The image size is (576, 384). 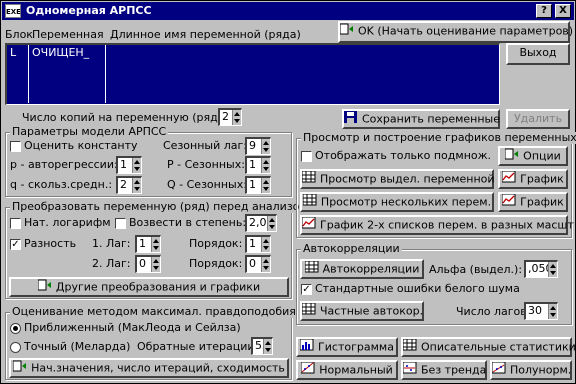 I want to click on alpha-stepper: ,050, so click(x=541, y=269).